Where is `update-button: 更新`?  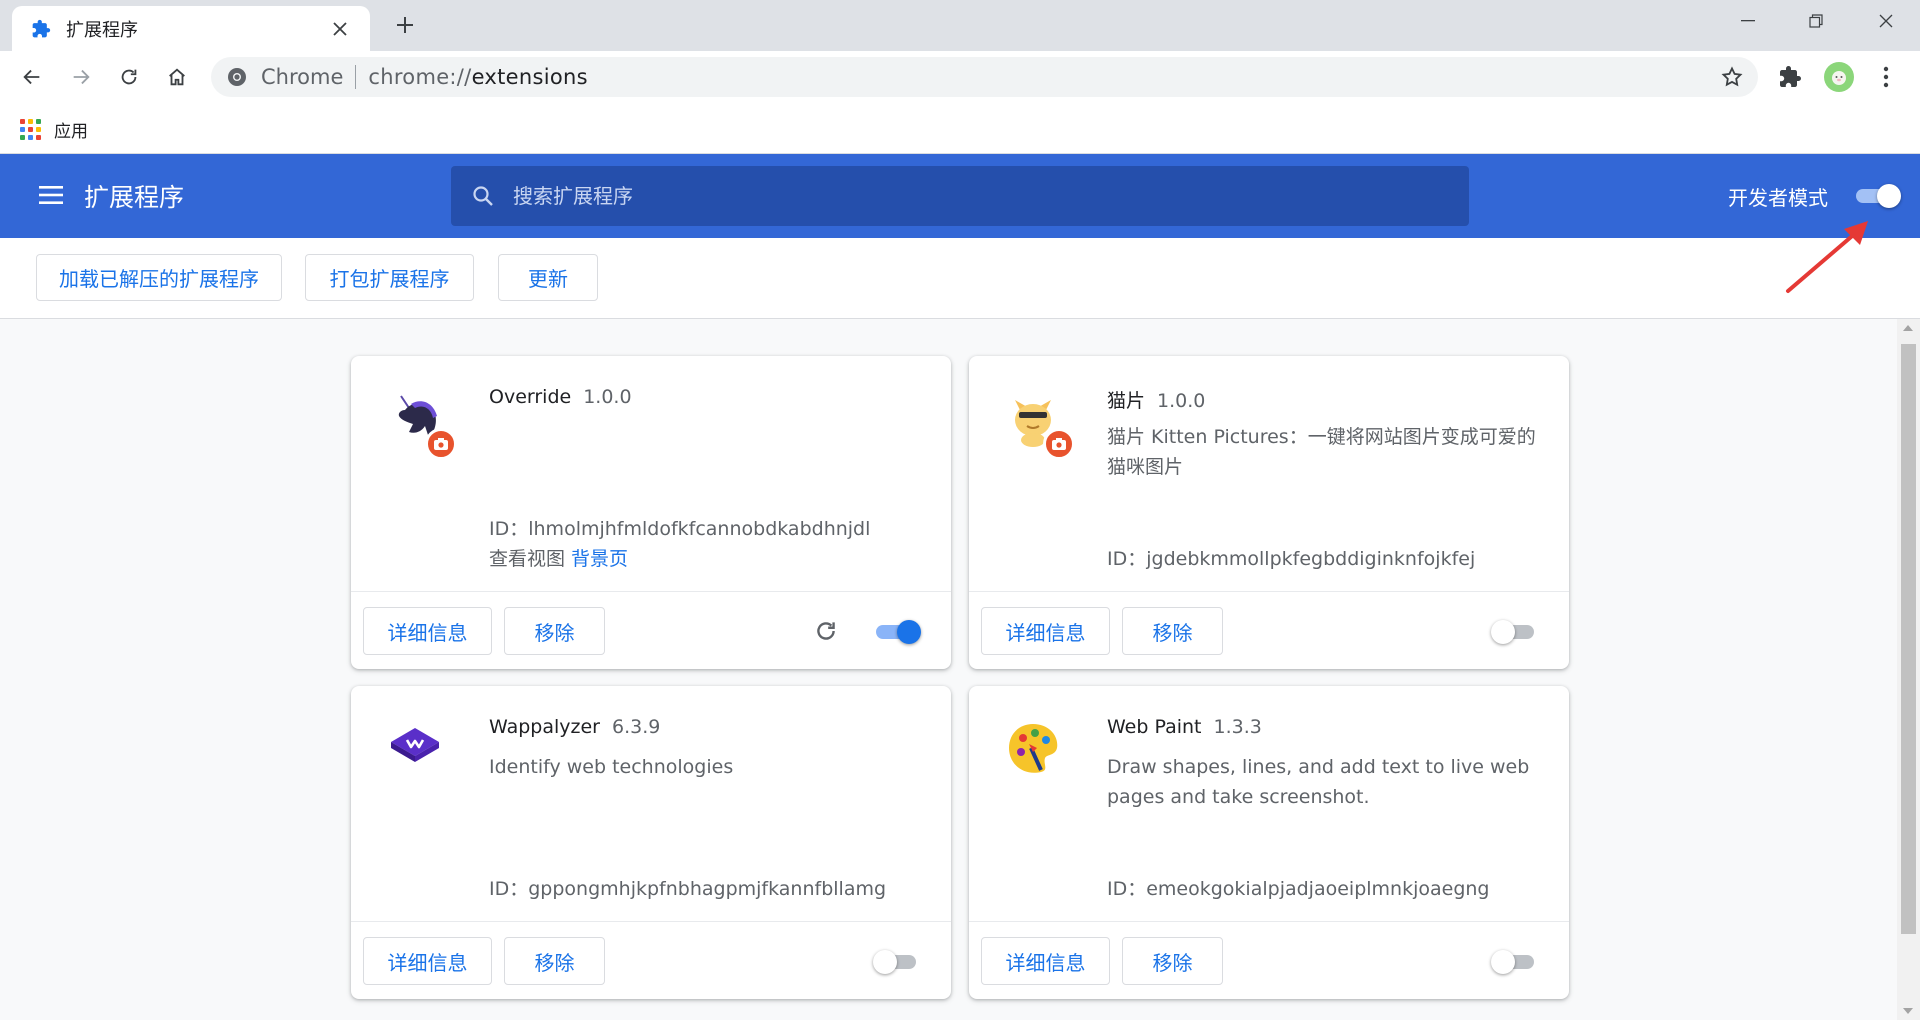
update-button: 更新 is located at coordinates (548, 277).